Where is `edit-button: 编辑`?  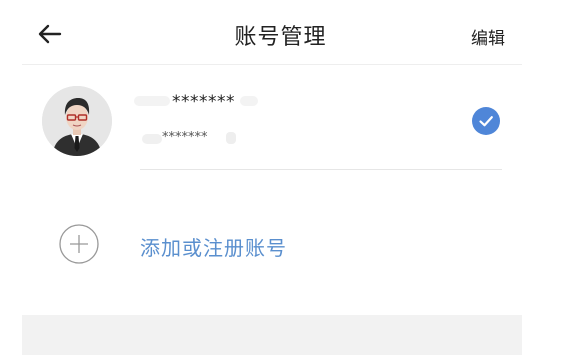
edit-button: 编辑 is located at coordinates (488, 36).